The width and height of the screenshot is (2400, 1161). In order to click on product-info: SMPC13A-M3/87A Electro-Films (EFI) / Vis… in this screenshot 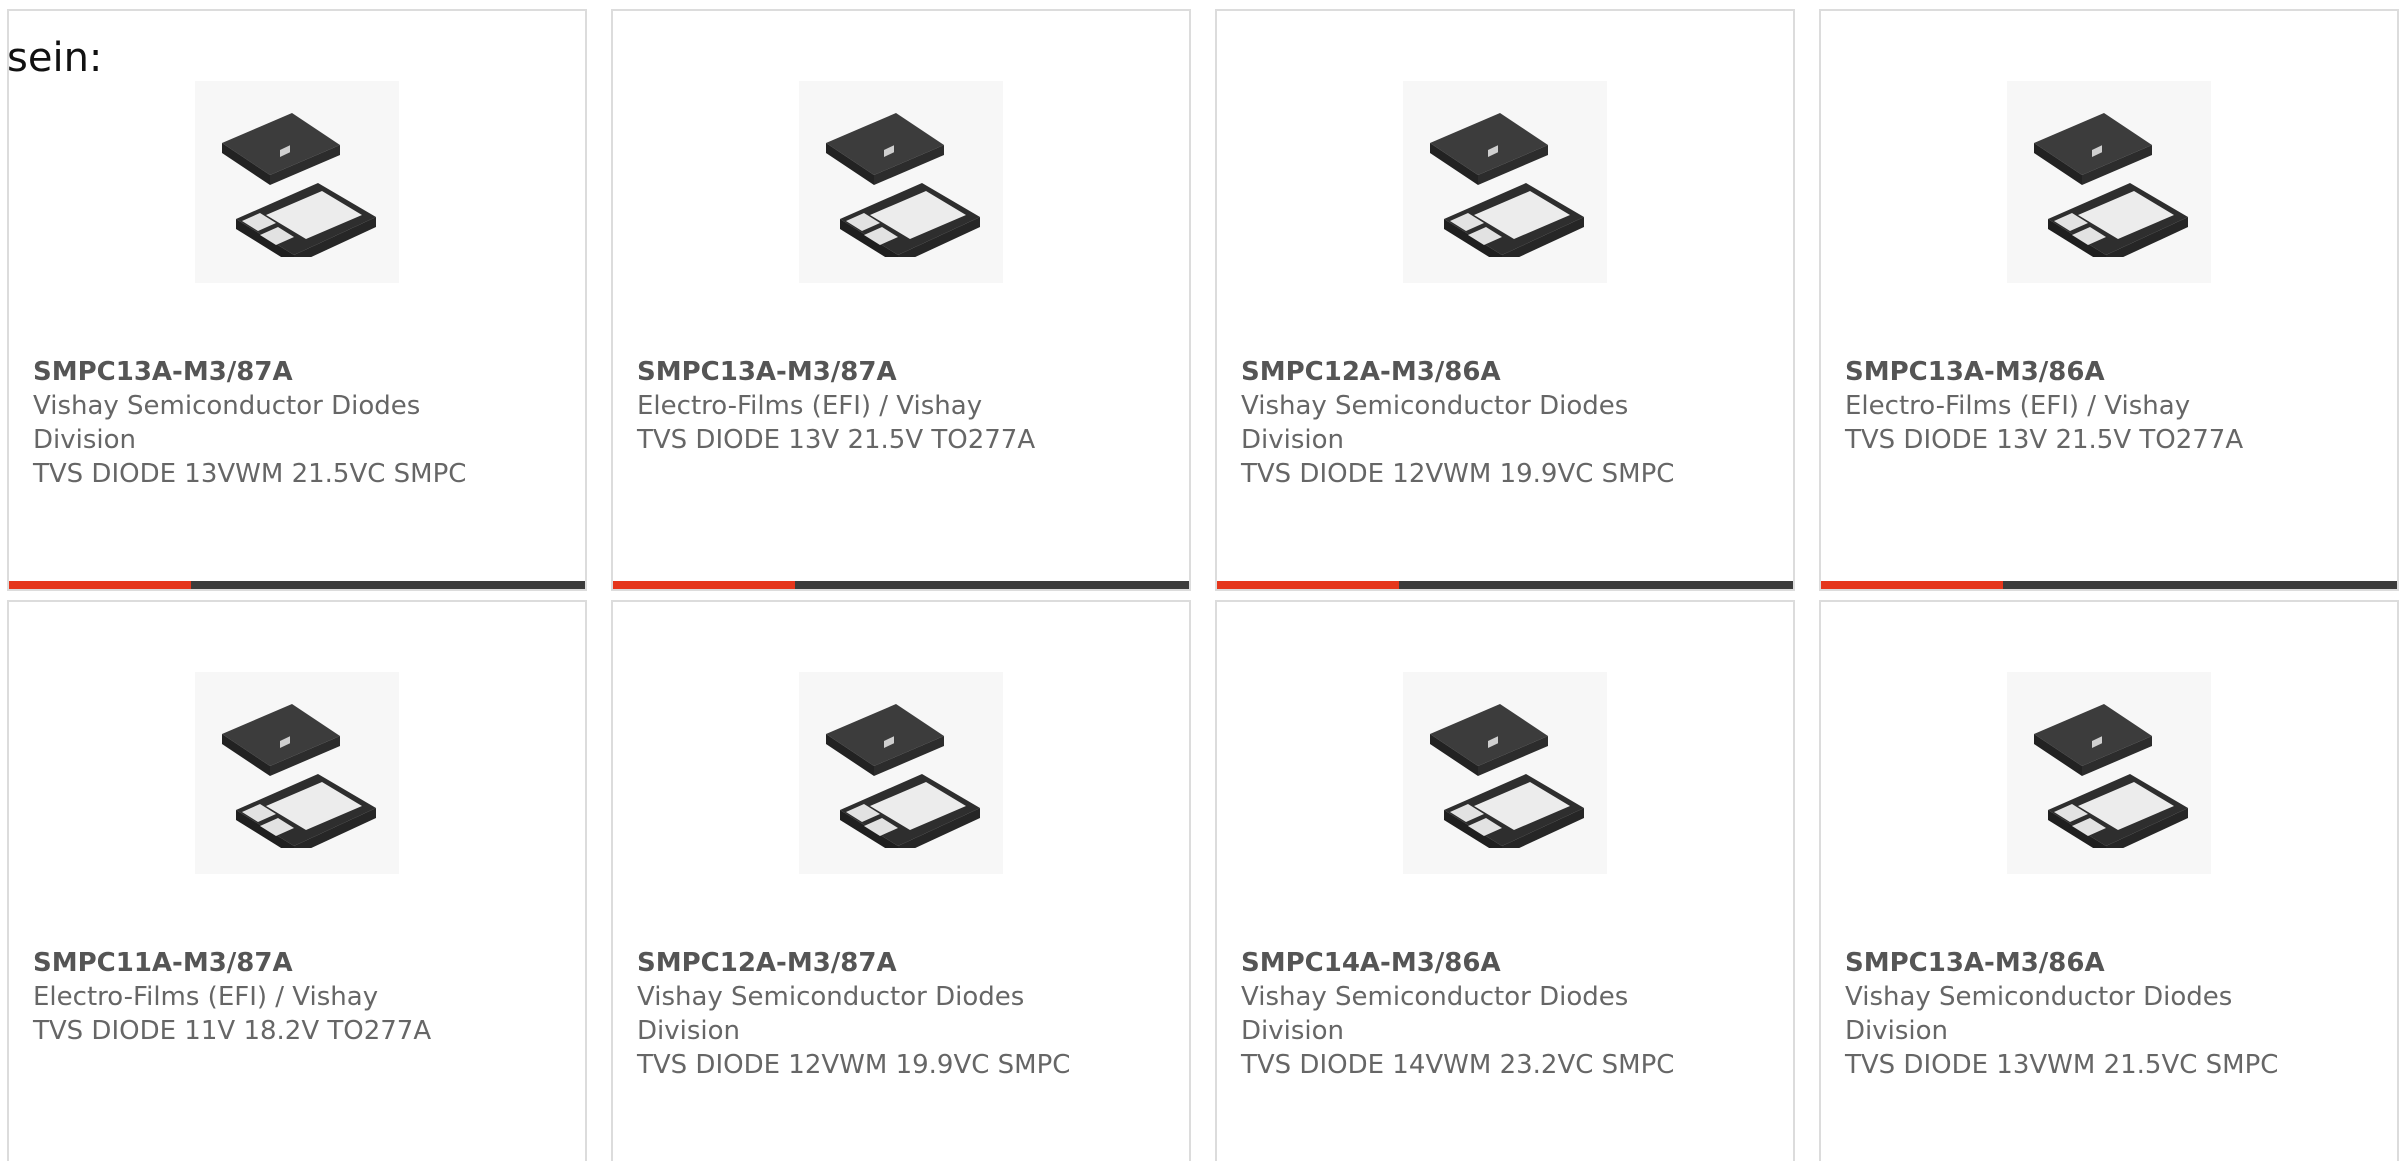, I will do `click(872, 406)`.